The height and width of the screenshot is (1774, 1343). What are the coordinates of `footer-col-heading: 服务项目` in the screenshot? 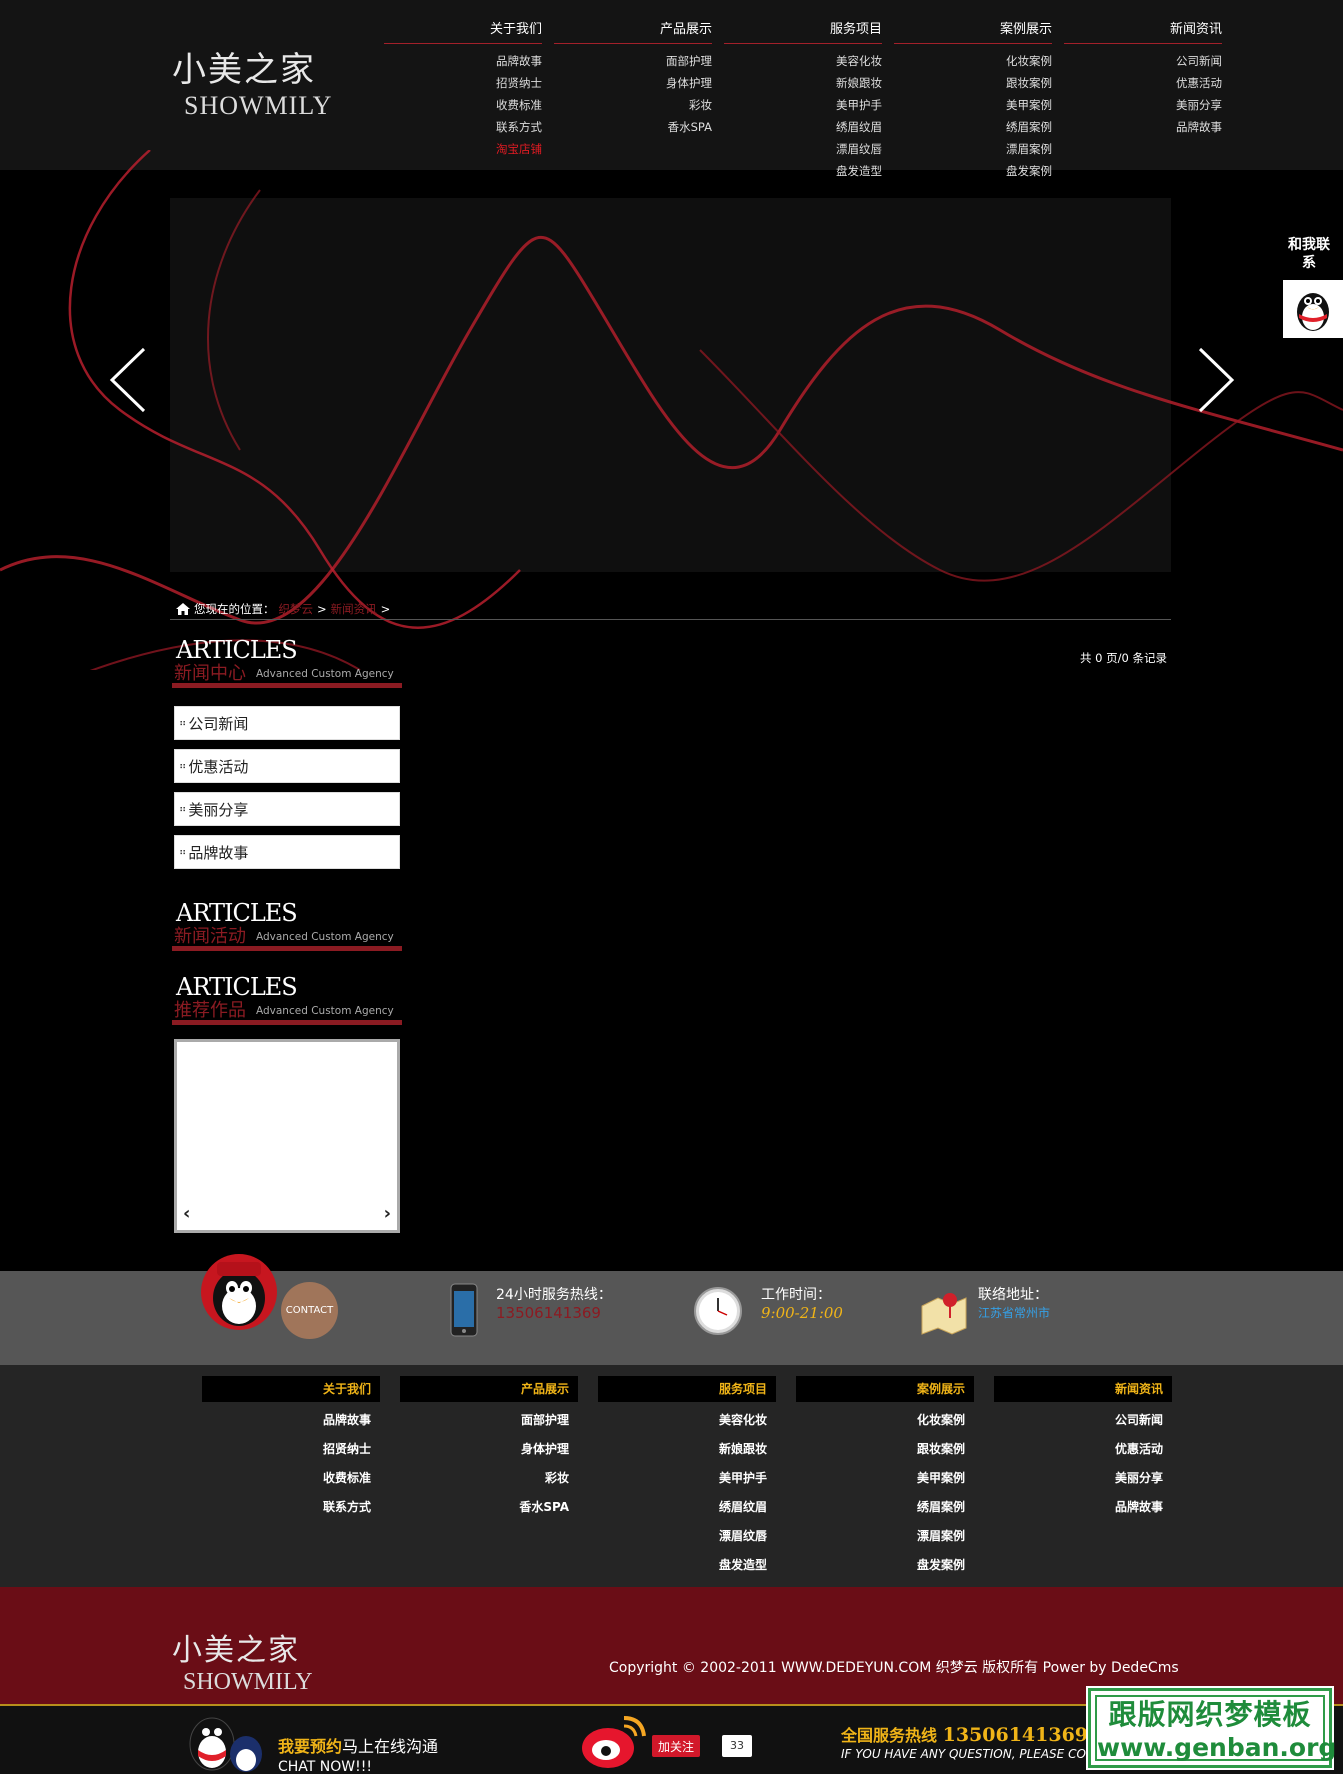 It's located at (687, 1389).